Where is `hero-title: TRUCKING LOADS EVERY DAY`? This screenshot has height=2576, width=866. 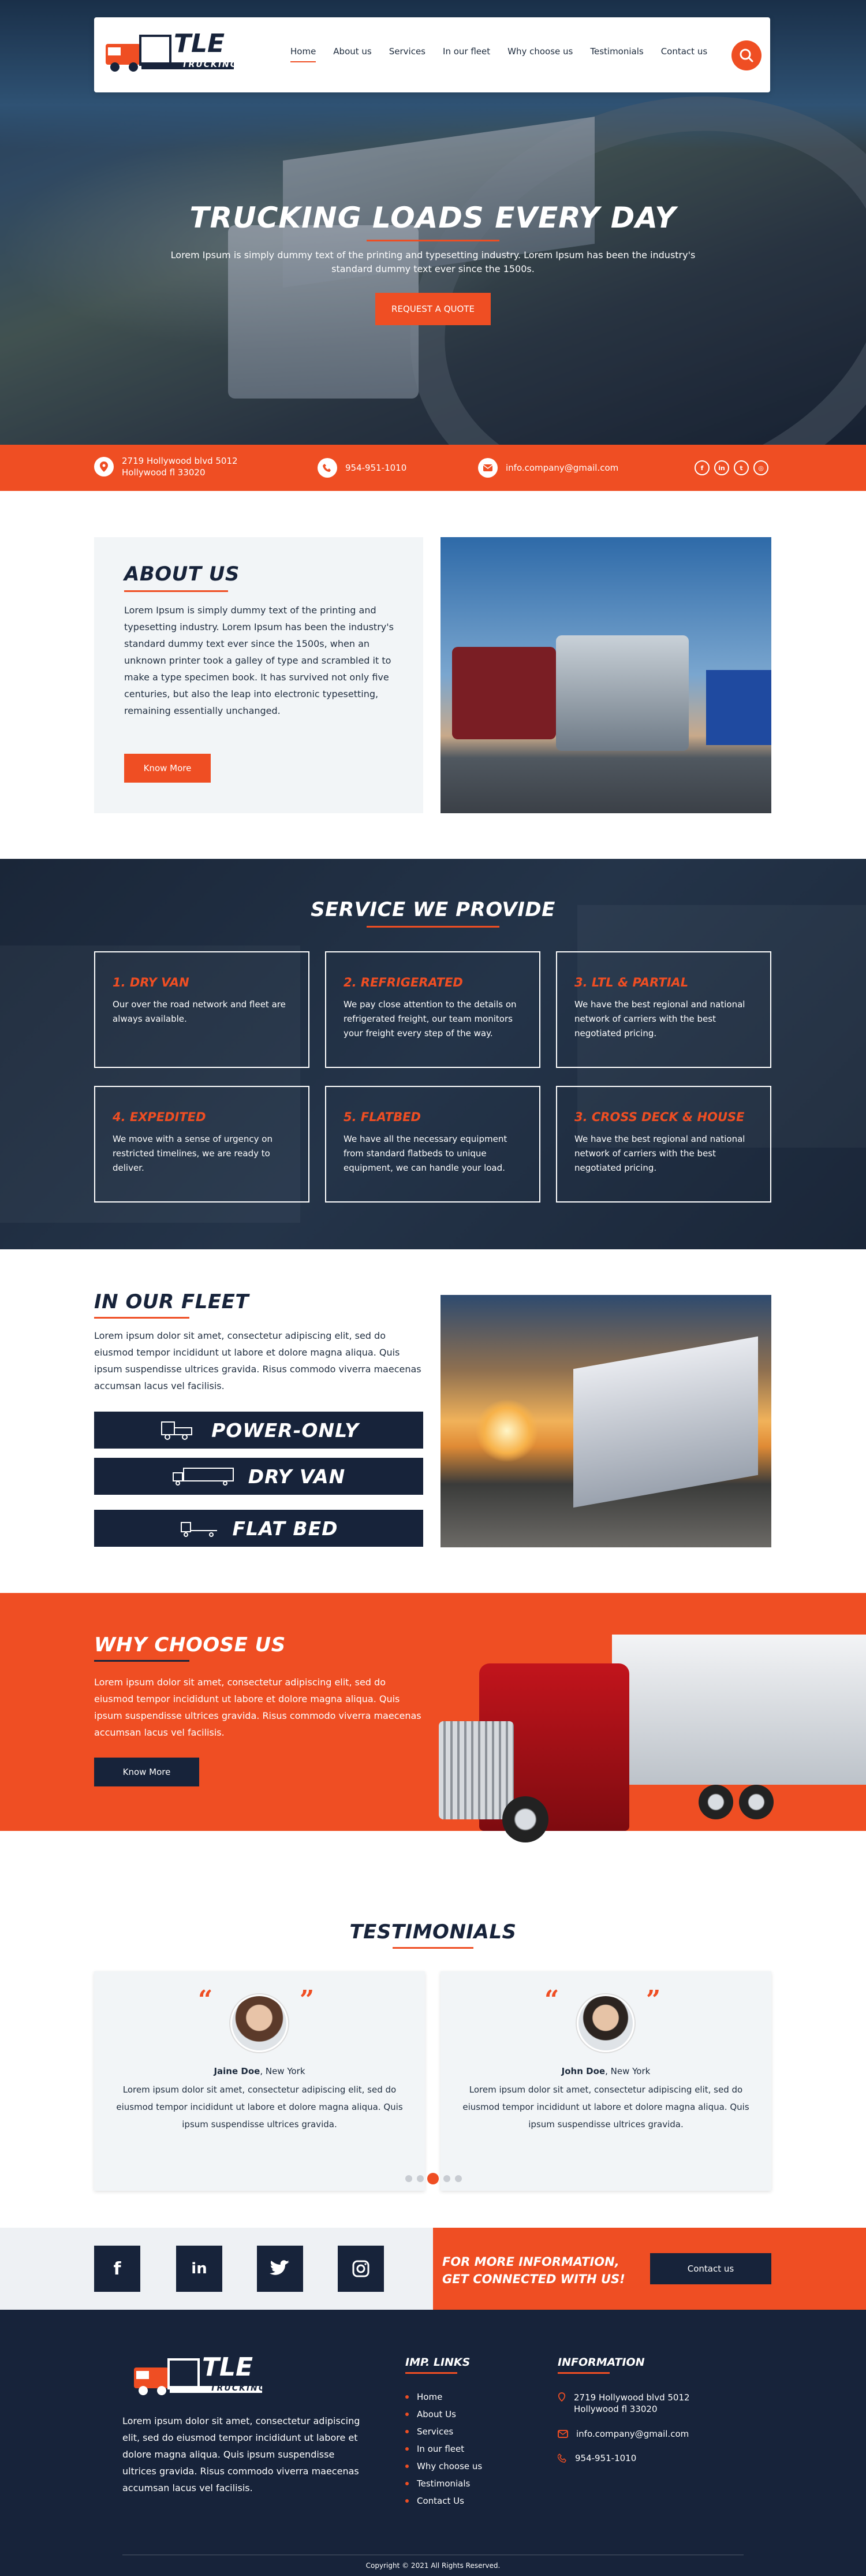 hero-title: TRUCKING LOADS EVERY DAY is located at coordinates (433, 217).